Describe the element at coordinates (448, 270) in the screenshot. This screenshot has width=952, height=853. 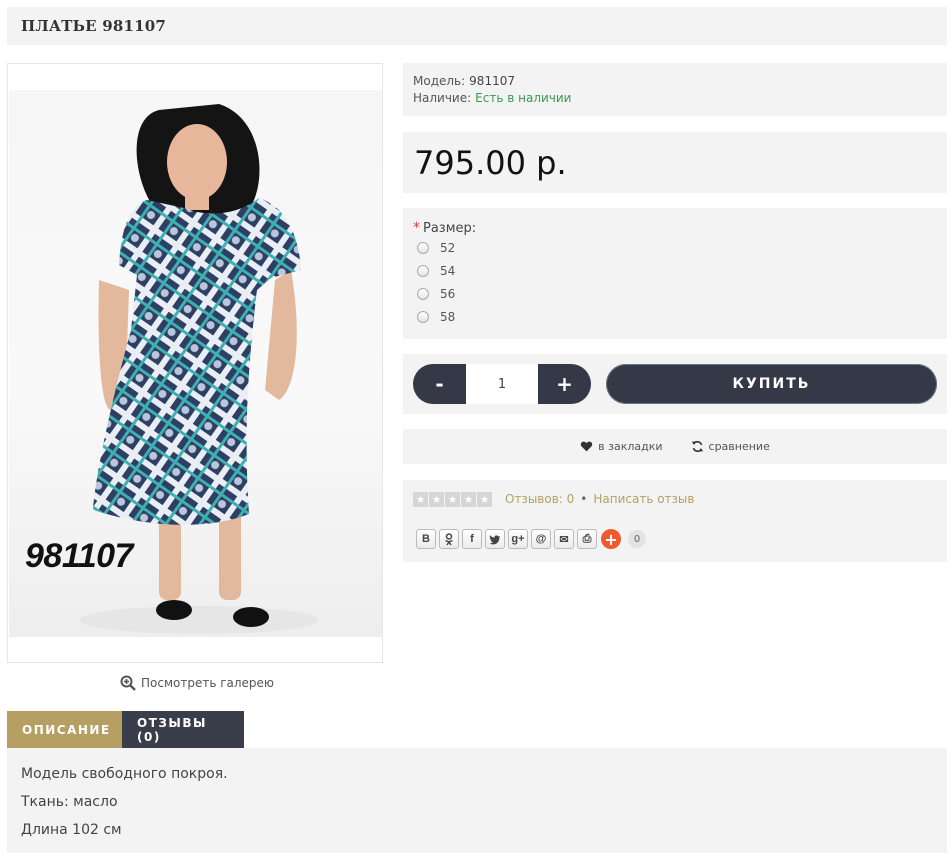
I see `size-value: 54` at that location.